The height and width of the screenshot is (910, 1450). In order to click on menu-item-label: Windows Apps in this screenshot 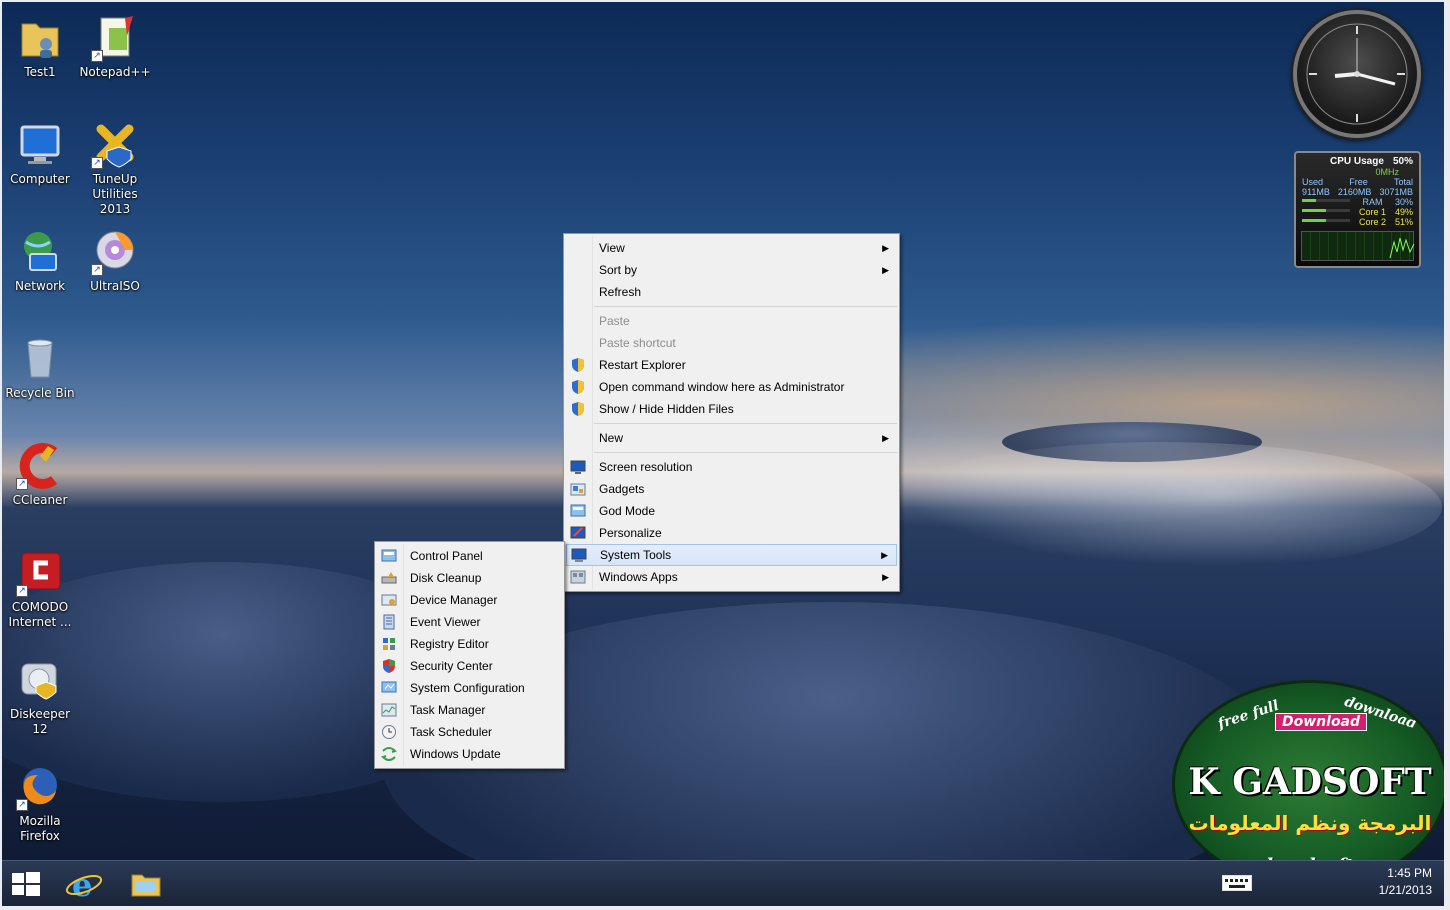, I will do `click(638, 577)`.